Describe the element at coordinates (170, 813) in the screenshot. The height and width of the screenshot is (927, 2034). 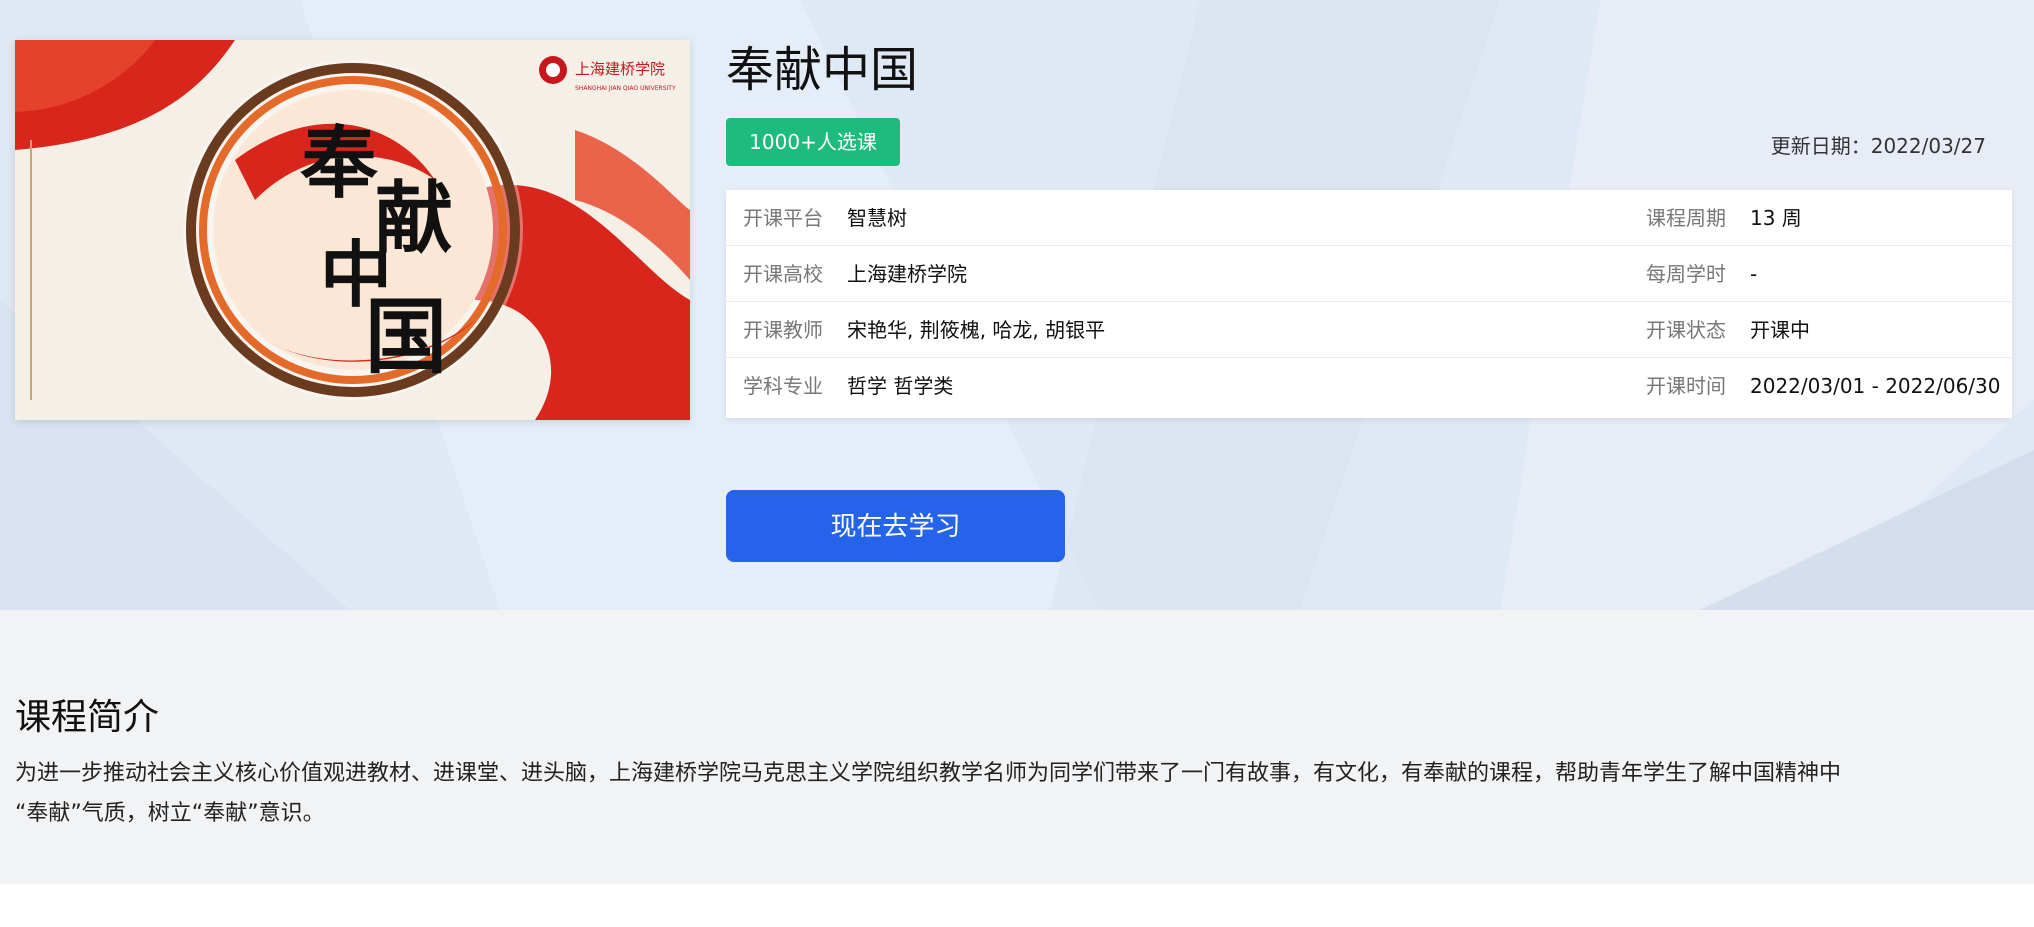
I see `intro-text-line: “奉献”气质，树立“奉献”意识。` at that location.